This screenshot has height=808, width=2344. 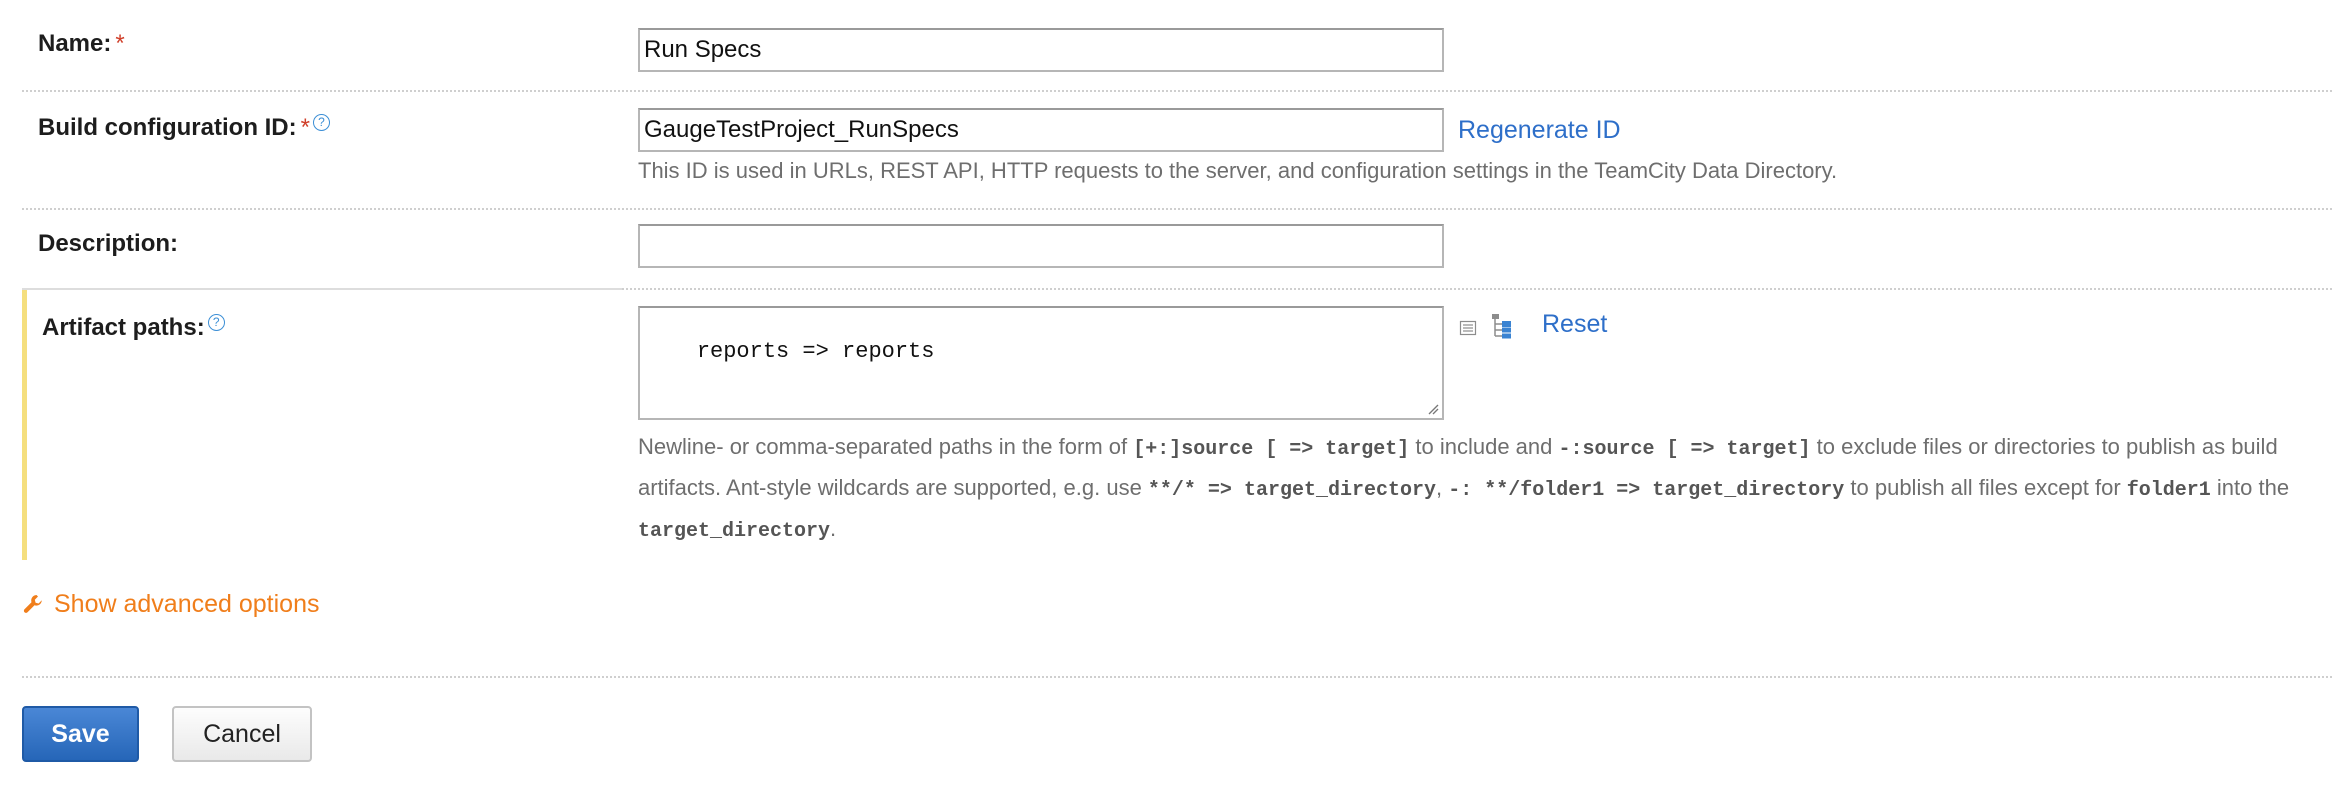 I want to click on build-config-id-label: Build configuration ID: *?, so click(x=184, y=128).